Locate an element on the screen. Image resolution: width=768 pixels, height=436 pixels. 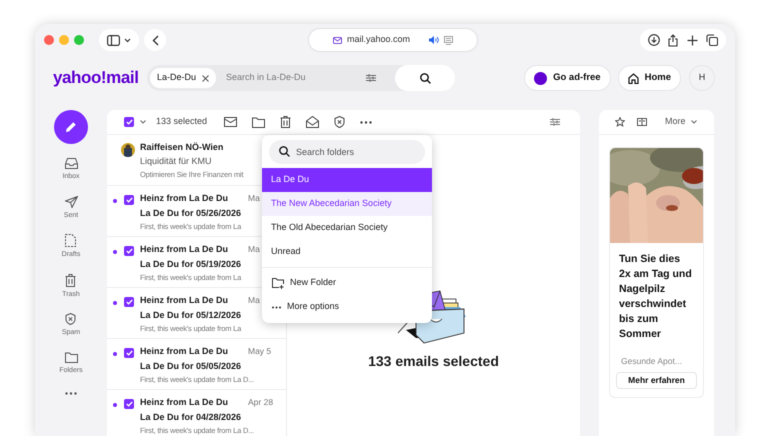
sender-name: Raiffeisen NÖ-Wien is located at coordinates (182, 147).